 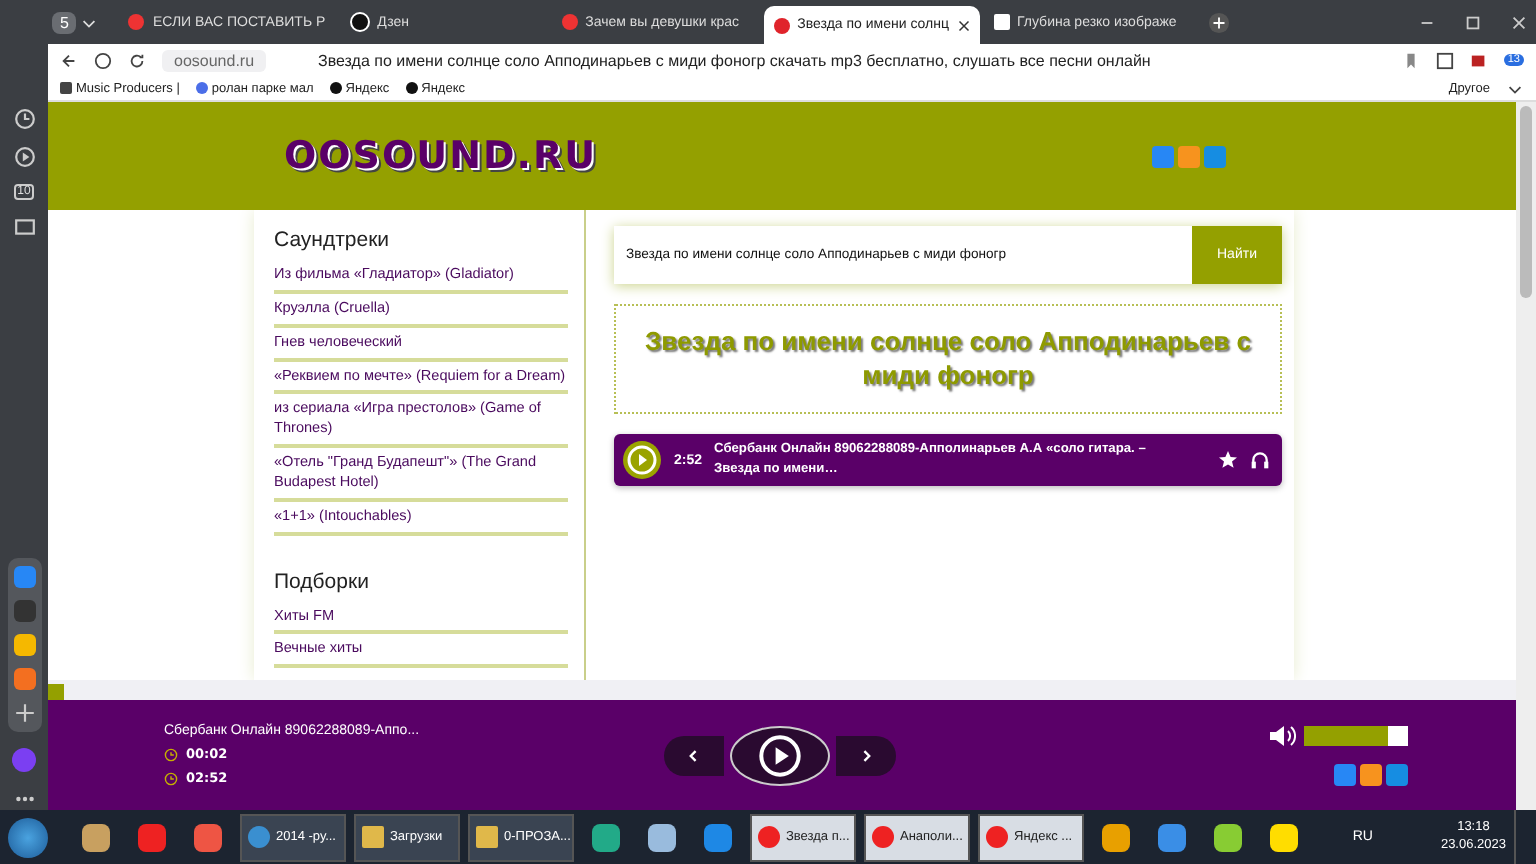 What do you see at coordinates (1282, 736) in the screenshot?
I see `speaker-icon` at bounding box center [1282, 736].